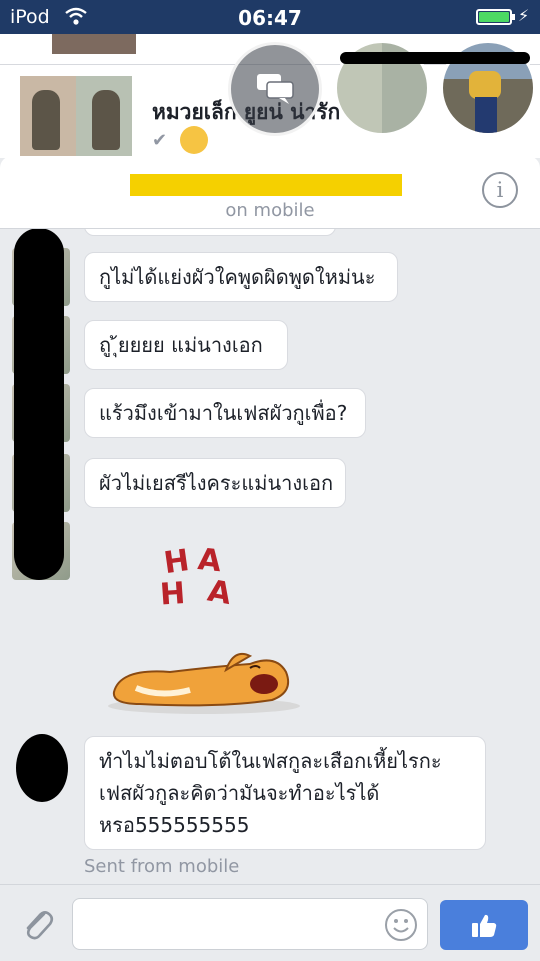 The width and height of the screenshot is (540, 961). Describe the element at coordinates (270, 210) in the screenshot. I see `contact-status: on mobile` at that location.